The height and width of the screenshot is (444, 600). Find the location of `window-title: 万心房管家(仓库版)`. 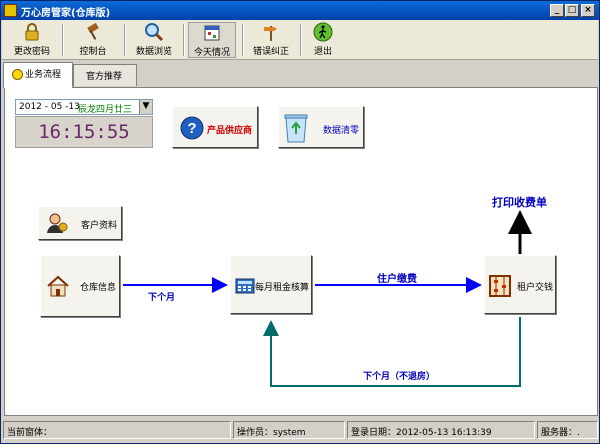

window-title: 万心房管家(仓库版) is located at coordinates (66, 13).